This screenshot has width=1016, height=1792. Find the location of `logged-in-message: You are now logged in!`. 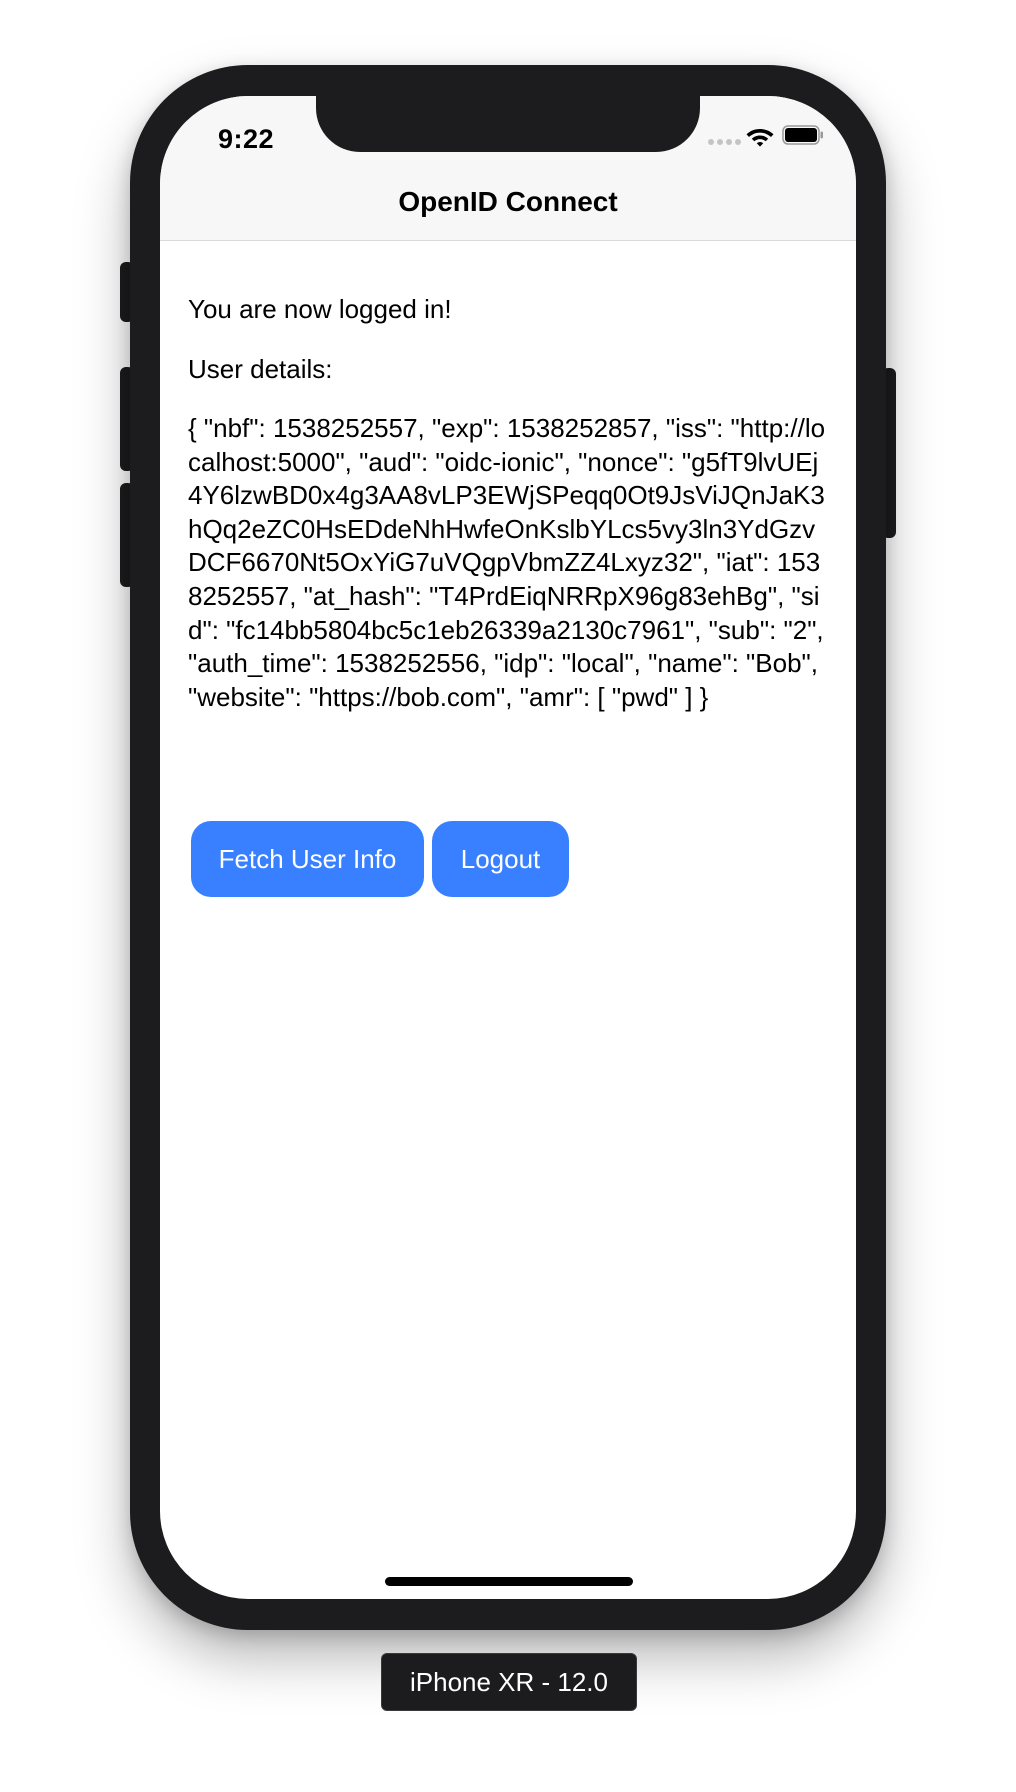

logged-in-message: You are now logged in! is located at coordinates (320, 309).